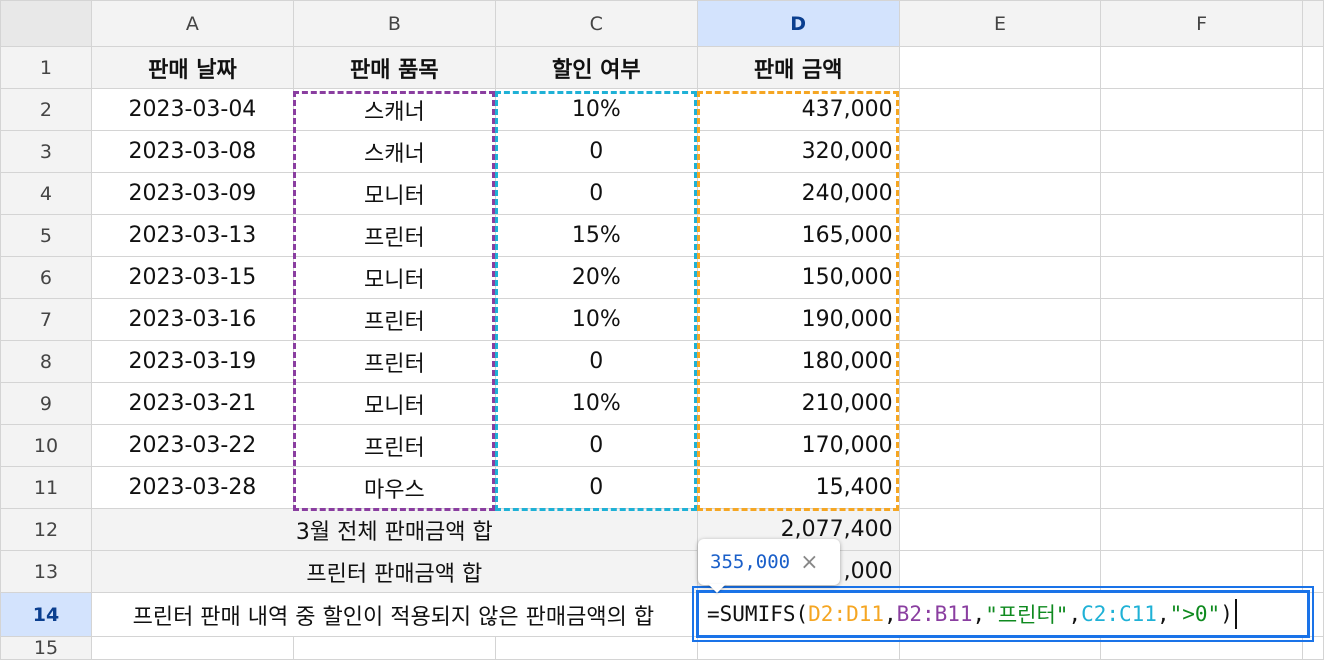 The height and width of the screenshot is (660, 1324). I want to click on formula-cell-editor: =SUMIFS(D2:D11, B2:B11, "프린터", C2:C11, ">0"), so click(1003, 614).